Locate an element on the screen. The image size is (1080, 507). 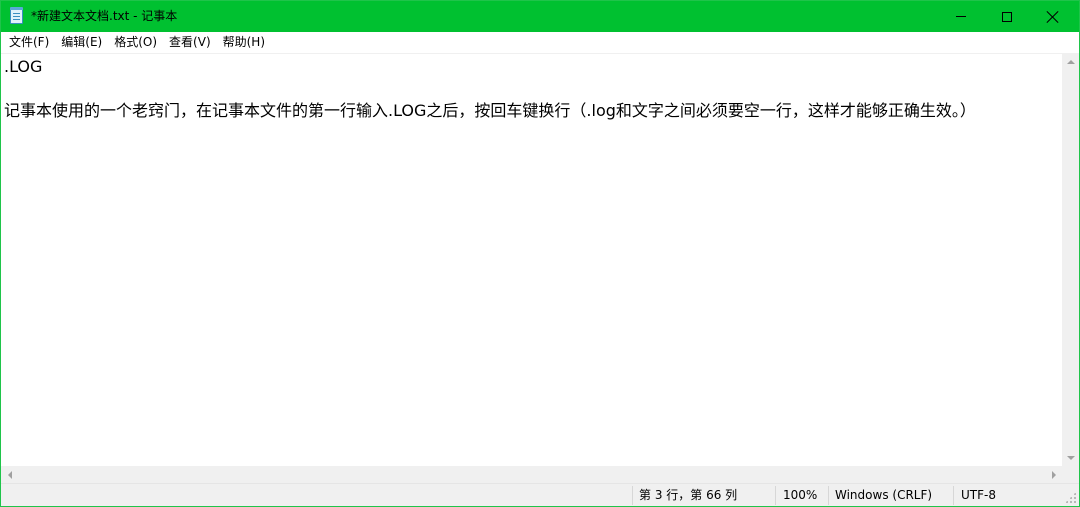
minimize-icon is located at coordinates (961, 16).